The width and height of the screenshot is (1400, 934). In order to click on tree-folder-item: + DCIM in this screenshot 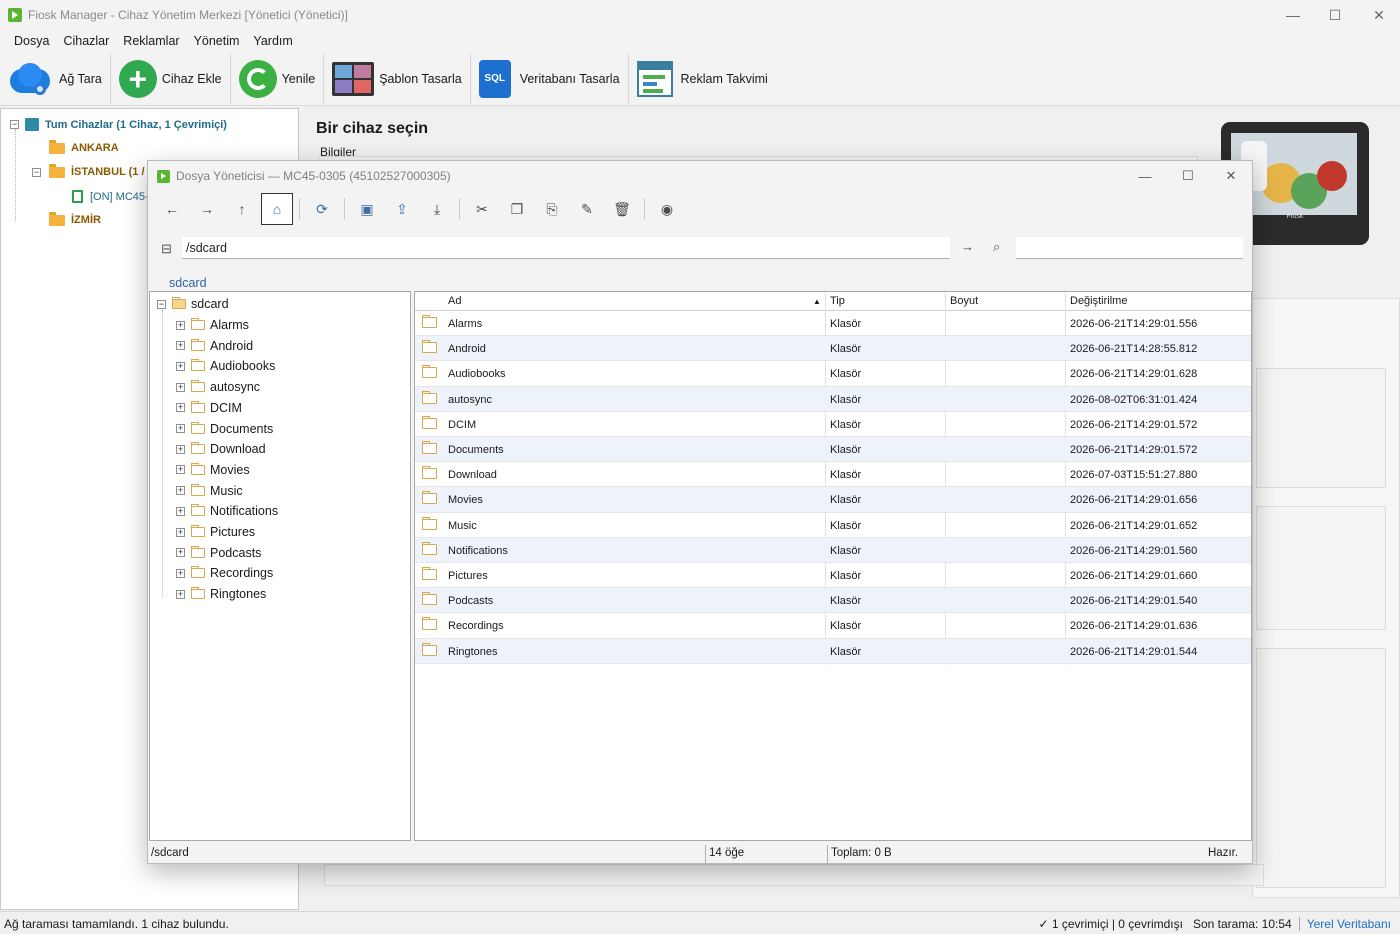, I will do `click(209, 407)`.